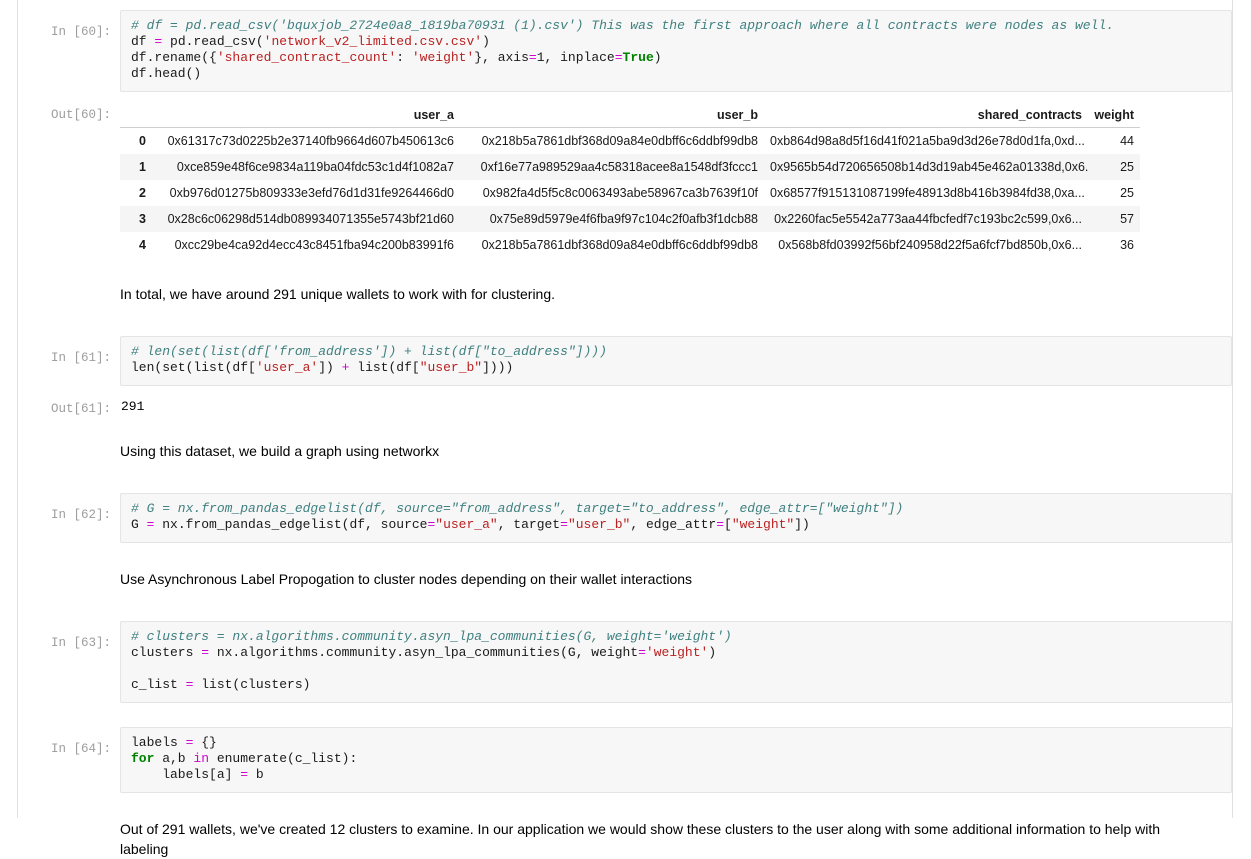 The image size is (1251, 859). Describe the element at coordinates (80, 358) in the screenshot. I see `prompt-in-61: In [61]:` at that location.